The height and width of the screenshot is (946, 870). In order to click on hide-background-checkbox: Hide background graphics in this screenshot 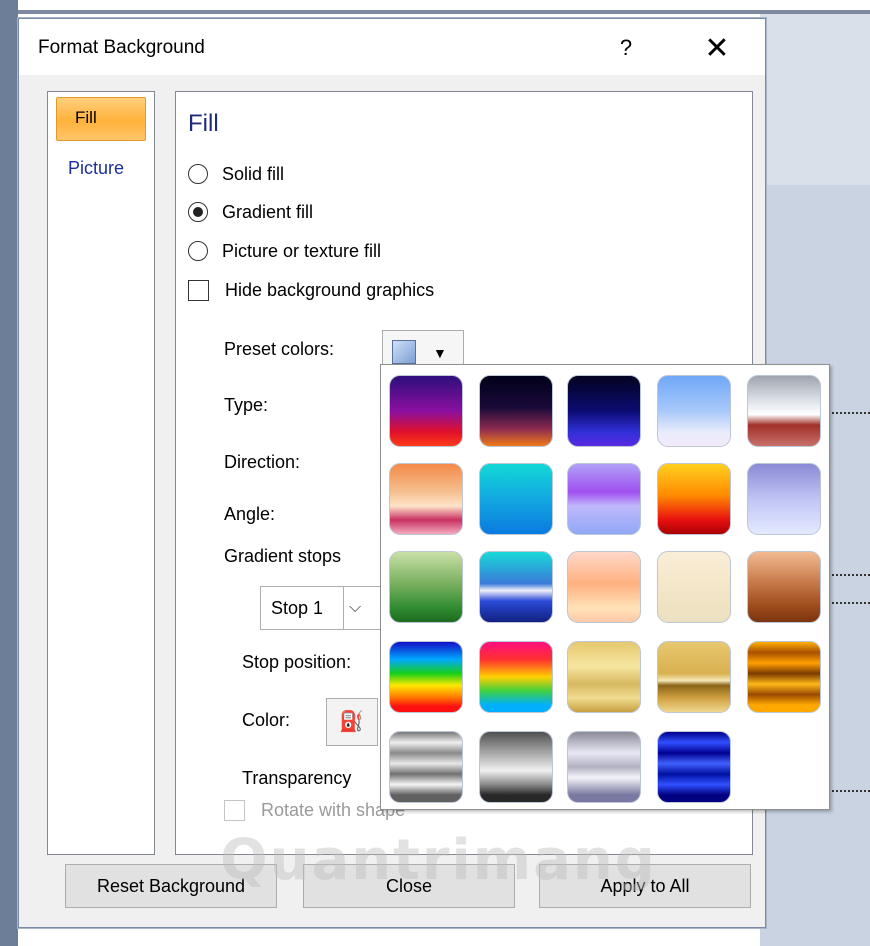, I will do `click(311, 290)`.